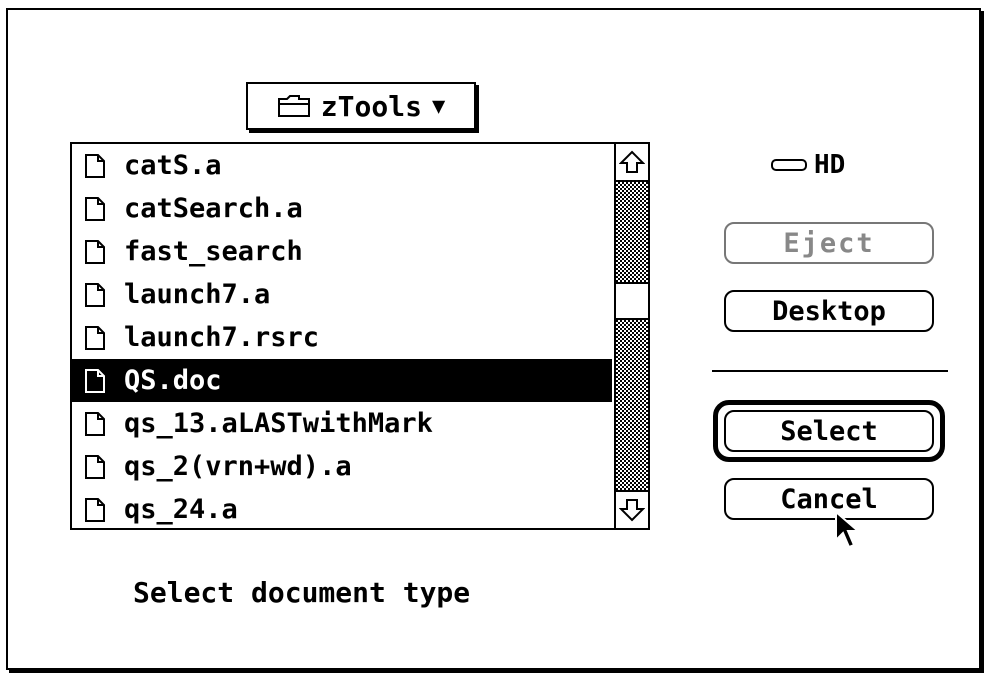  Describe the element at coordinates (222, 337) in the screenshot. I see `file-name: launch7.rsrc` at that location.